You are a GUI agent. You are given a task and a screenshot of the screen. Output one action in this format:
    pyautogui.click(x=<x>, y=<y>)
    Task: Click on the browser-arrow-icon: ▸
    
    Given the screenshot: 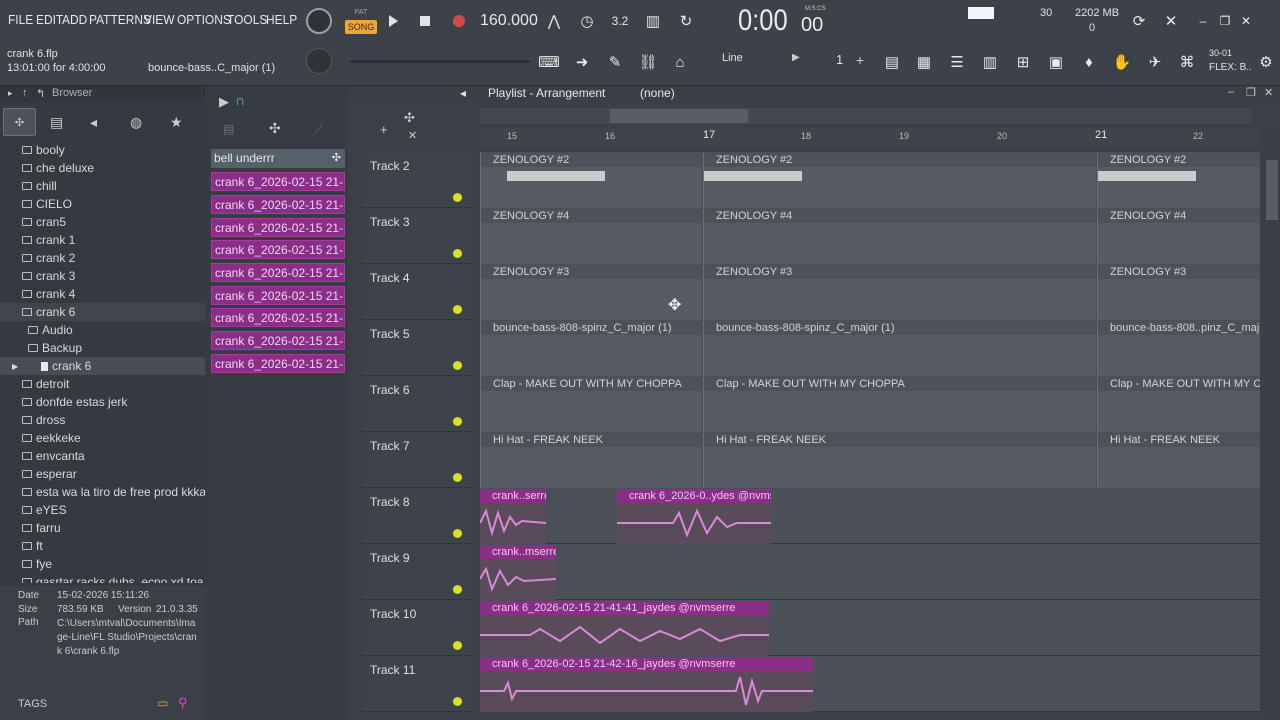 What is the action you would take?
    pyautogui.click(x=10, y=93)
    